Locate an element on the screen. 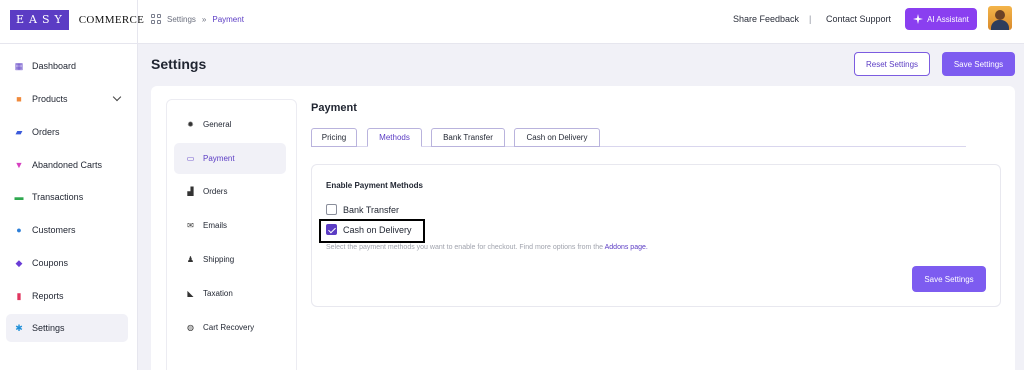 This screenshot has width=1024, height=370. logo: EASY COMMERCE is located at coordinates (77, 20).